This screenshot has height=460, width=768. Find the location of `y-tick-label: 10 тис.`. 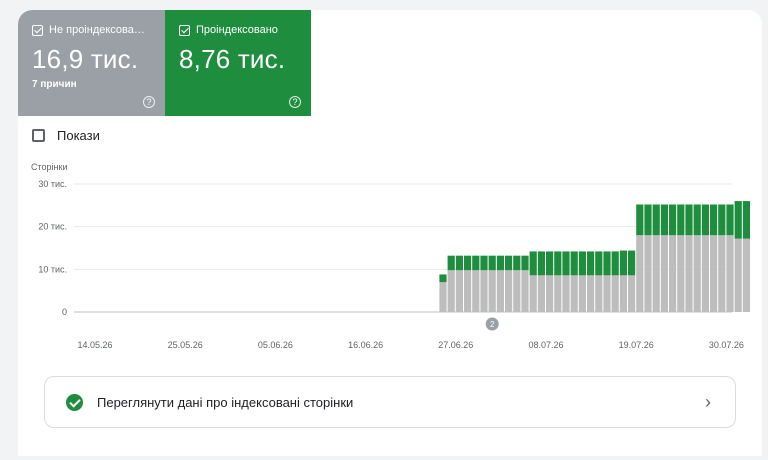

y-tick-label: 10 тис. is located at coordinates (52, 269).